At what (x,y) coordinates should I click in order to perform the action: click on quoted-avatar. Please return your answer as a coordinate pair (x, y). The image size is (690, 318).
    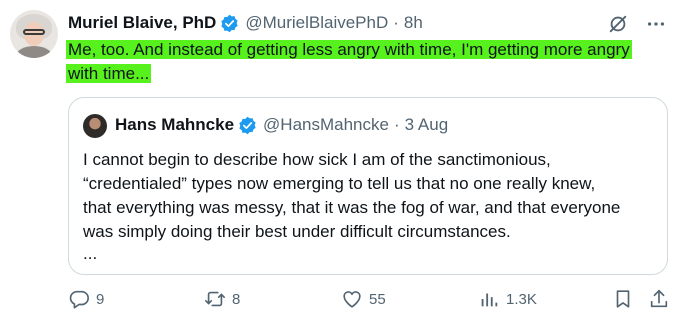
    Looking at the image, I should click on (95, 126).